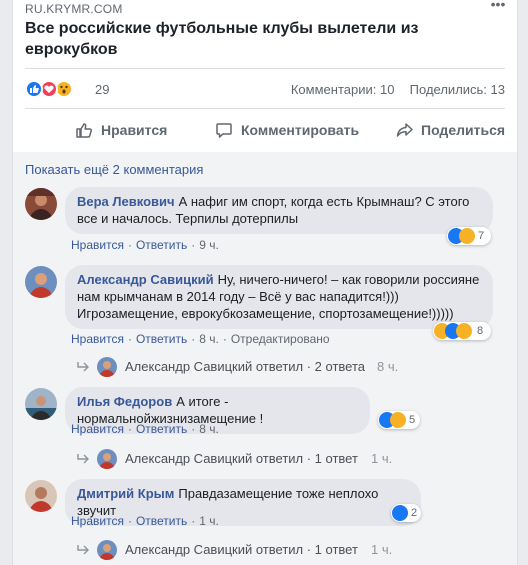 The height and width of the screenshot is (565, 528). I want to click on thumbs-up-icon, so click(84, 130).